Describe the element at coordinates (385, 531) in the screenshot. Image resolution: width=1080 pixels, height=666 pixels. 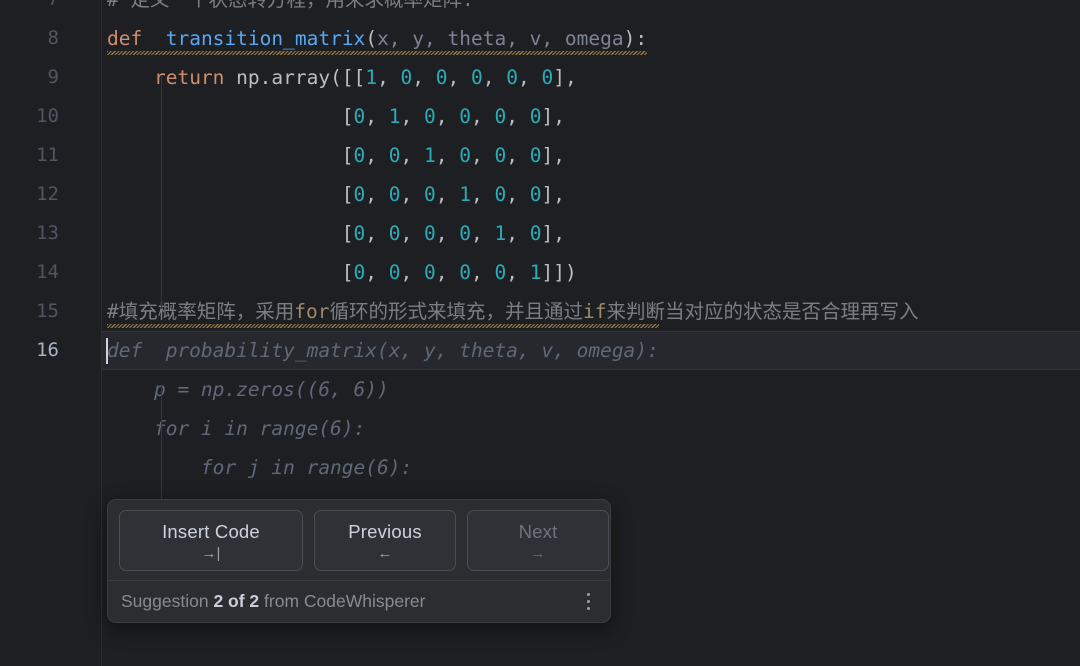
I see `button-label: Previous` at that location.